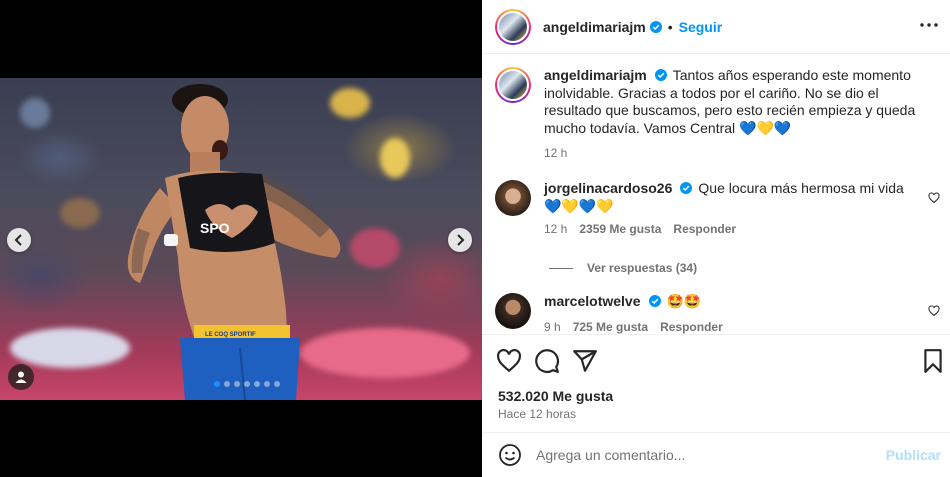  What do you see at coordinates (585, 361) in the screenshot?
I see `share-icon` at bounding box center [585, 361].